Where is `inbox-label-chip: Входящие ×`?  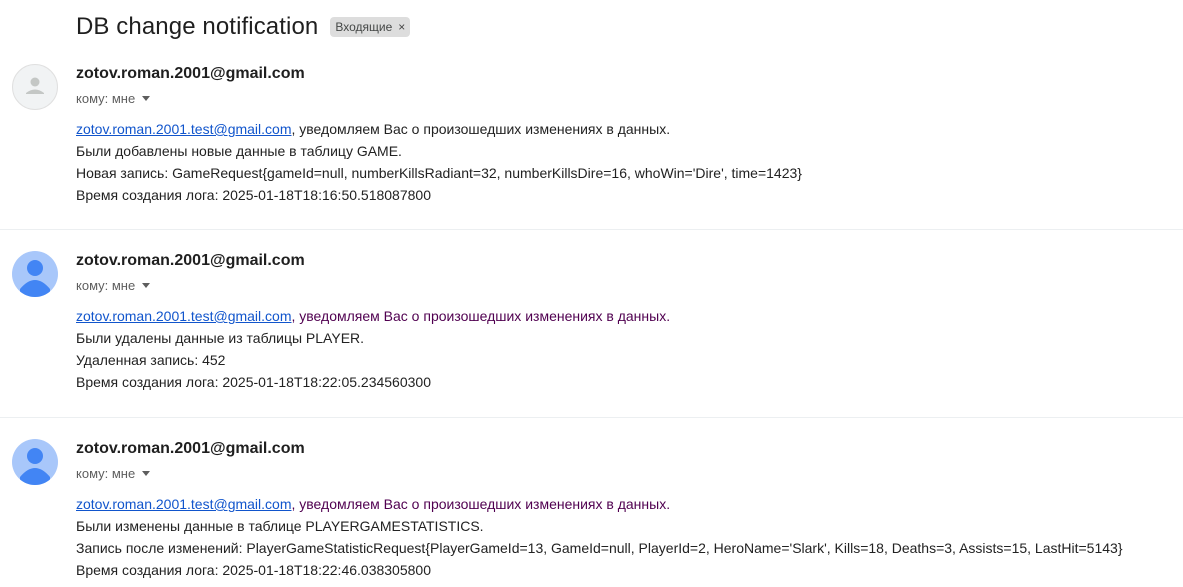 inbox-label-chip: Входящие × is located at coordinates (370, 27).